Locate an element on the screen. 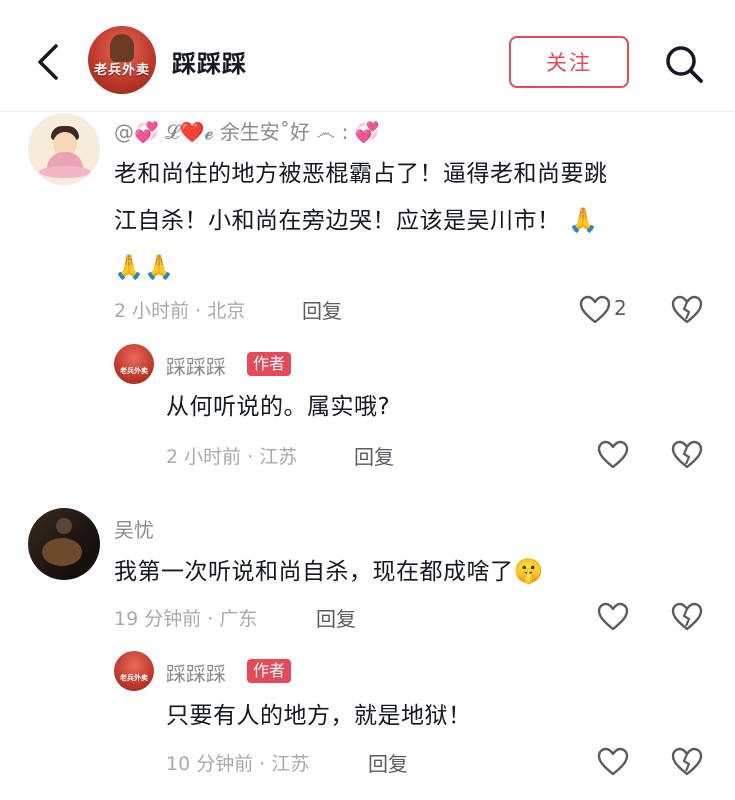 Image resolution: width=735 pixels, height=800 pixels. reply-text: 从何听说的。属实哦? is located at coordinates (278, 407).